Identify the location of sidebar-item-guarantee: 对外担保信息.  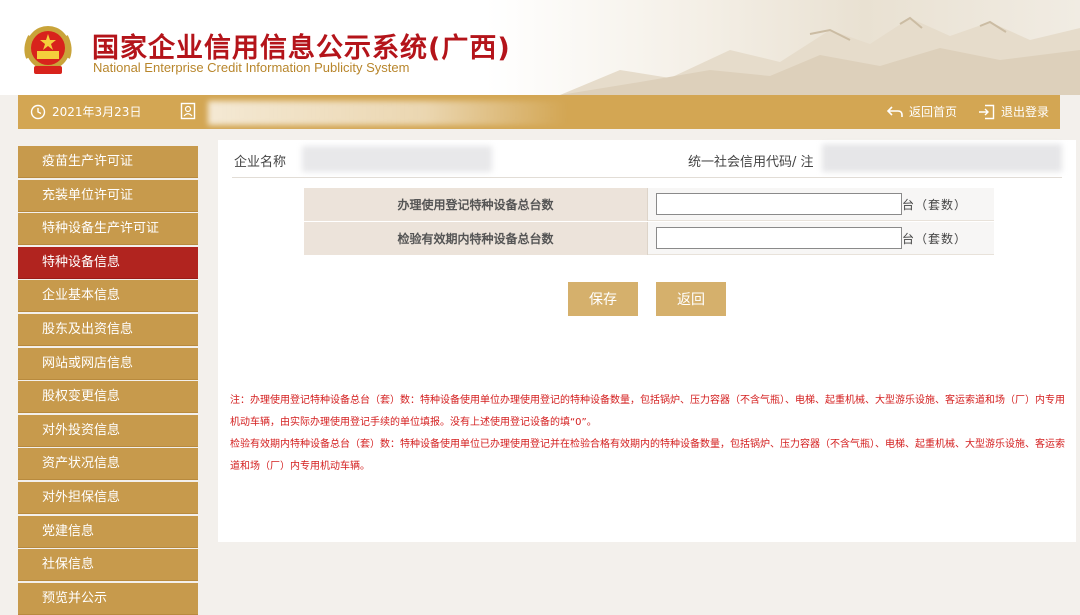
(108, 497).